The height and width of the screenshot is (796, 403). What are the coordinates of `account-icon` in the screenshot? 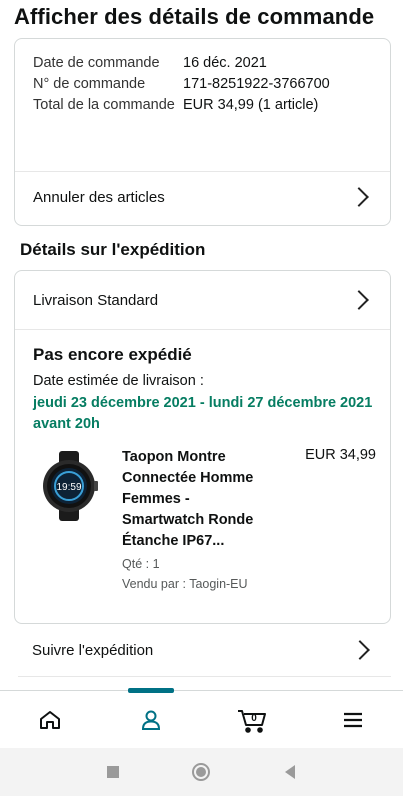 It's located at (151, 720).